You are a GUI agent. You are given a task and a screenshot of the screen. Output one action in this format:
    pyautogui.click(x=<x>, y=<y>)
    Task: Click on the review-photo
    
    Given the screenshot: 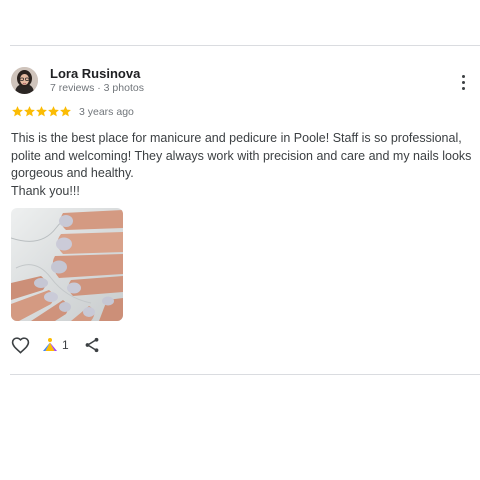 What is the action you would take?
    pyautogui.click(x=67, y=264)
    